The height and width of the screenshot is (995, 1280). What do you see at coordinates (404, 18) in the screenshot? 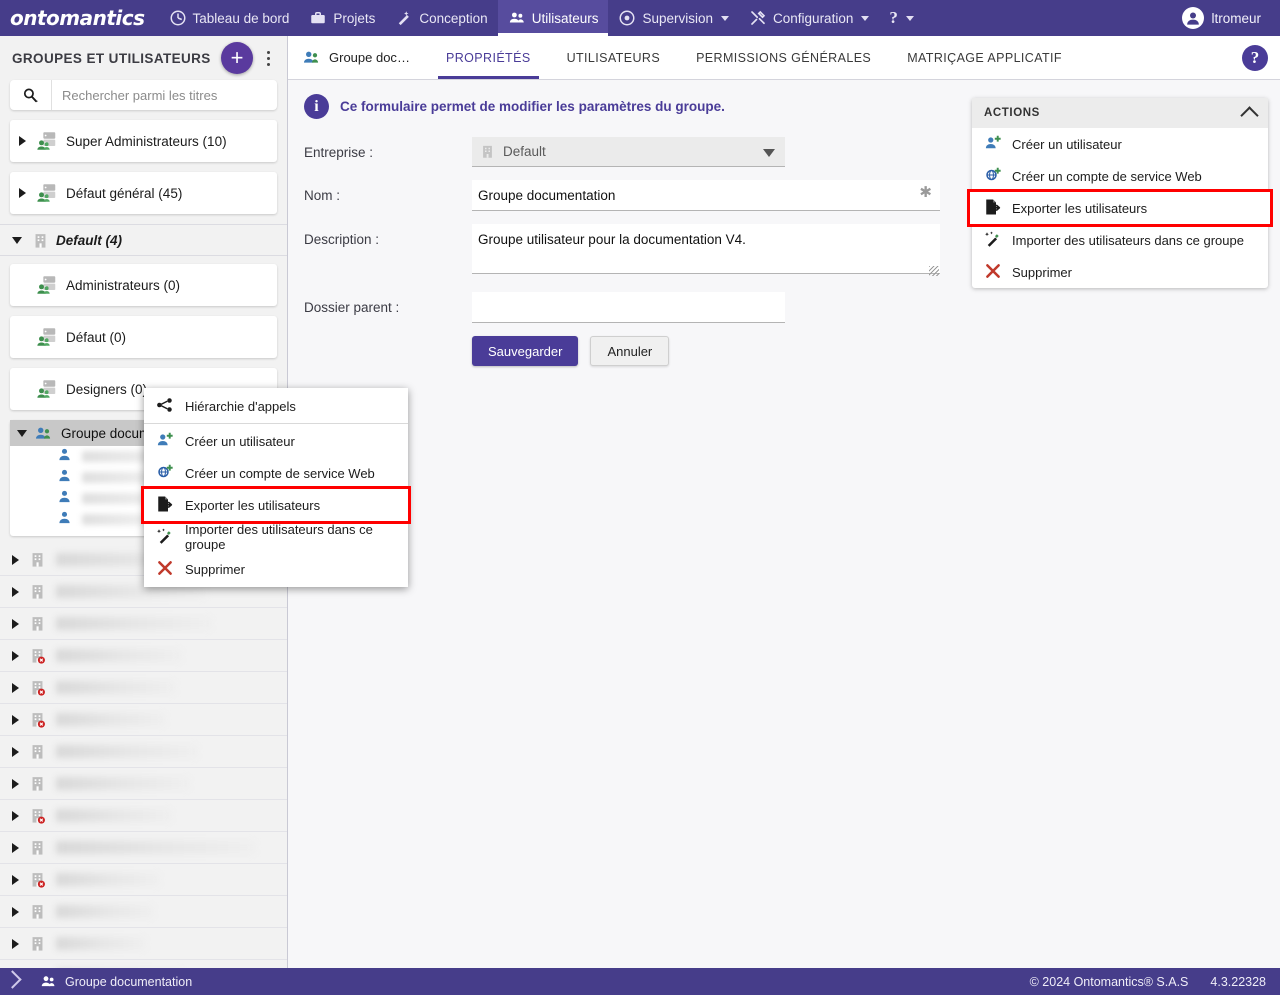
I see `wand-icon` at bounding box center [404, 18].